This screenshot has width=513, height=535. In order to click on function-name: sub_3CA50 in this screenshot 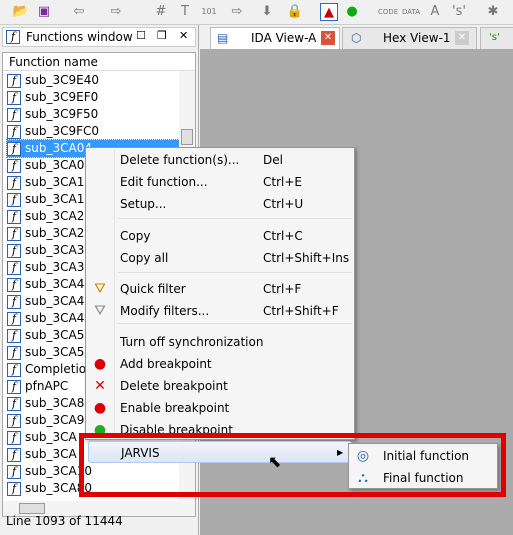, I will do `click(58, 335)`.